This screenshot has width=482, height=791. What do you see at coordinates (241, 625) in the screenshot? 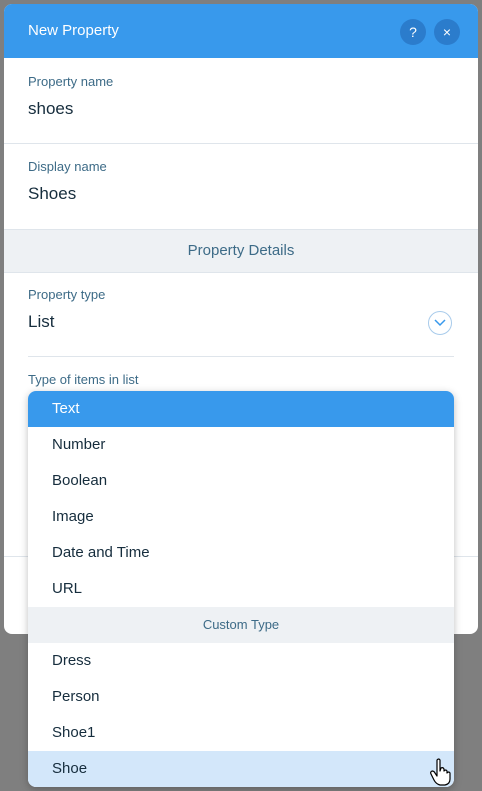
I see `dropdown-group-custom-type: Custom Type` at bounding box center [241, 625].